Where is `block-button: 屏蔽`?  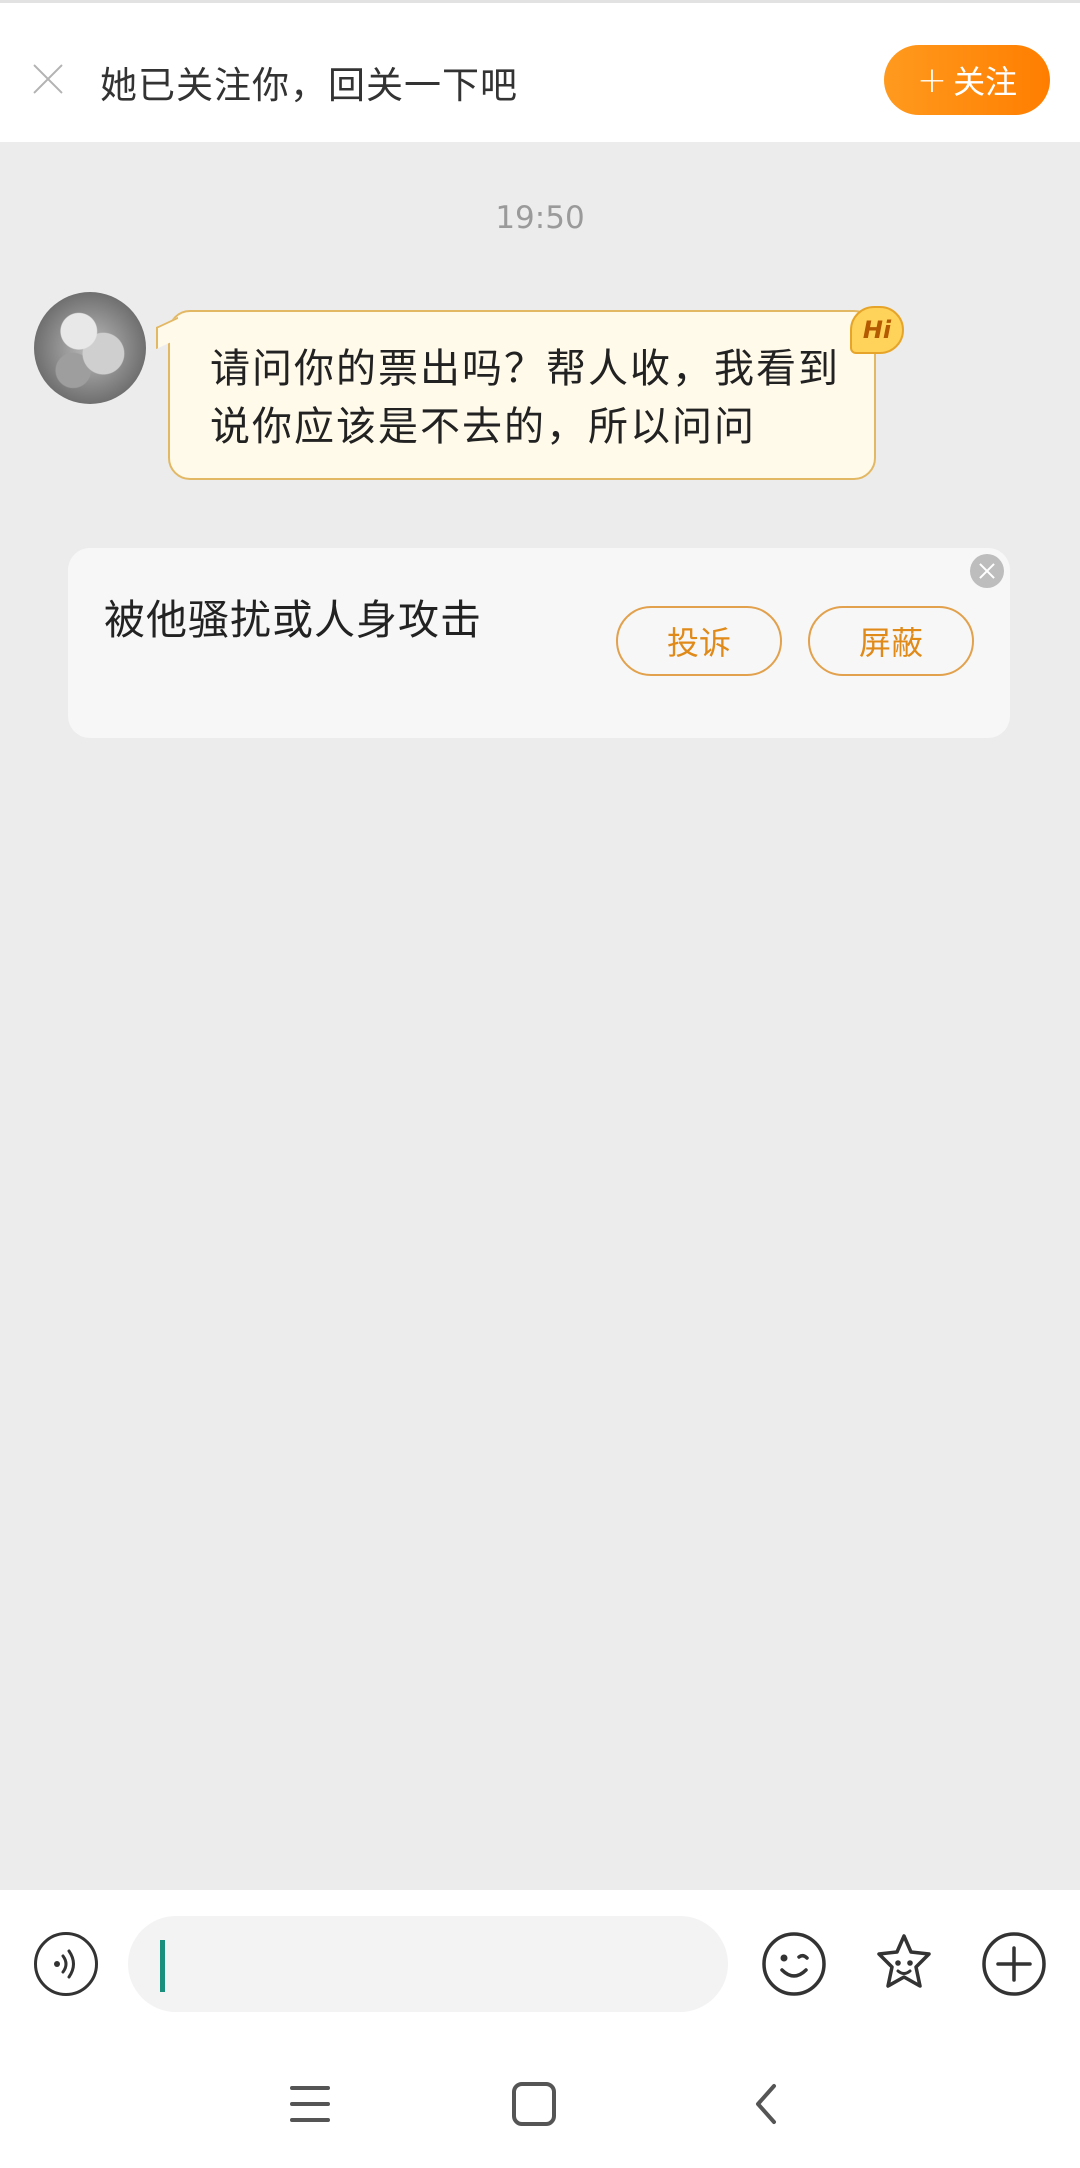
block-button: 屏蔽 is located at coordinates (891, 641).